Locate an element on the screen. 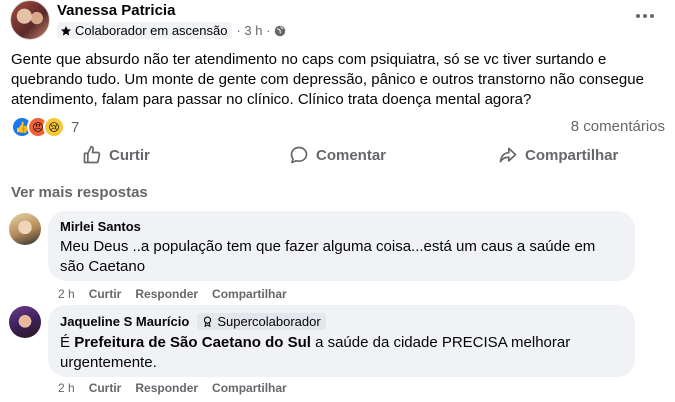  super-contributor-badge: Supercolaborador is located at coordinates (261, 321).